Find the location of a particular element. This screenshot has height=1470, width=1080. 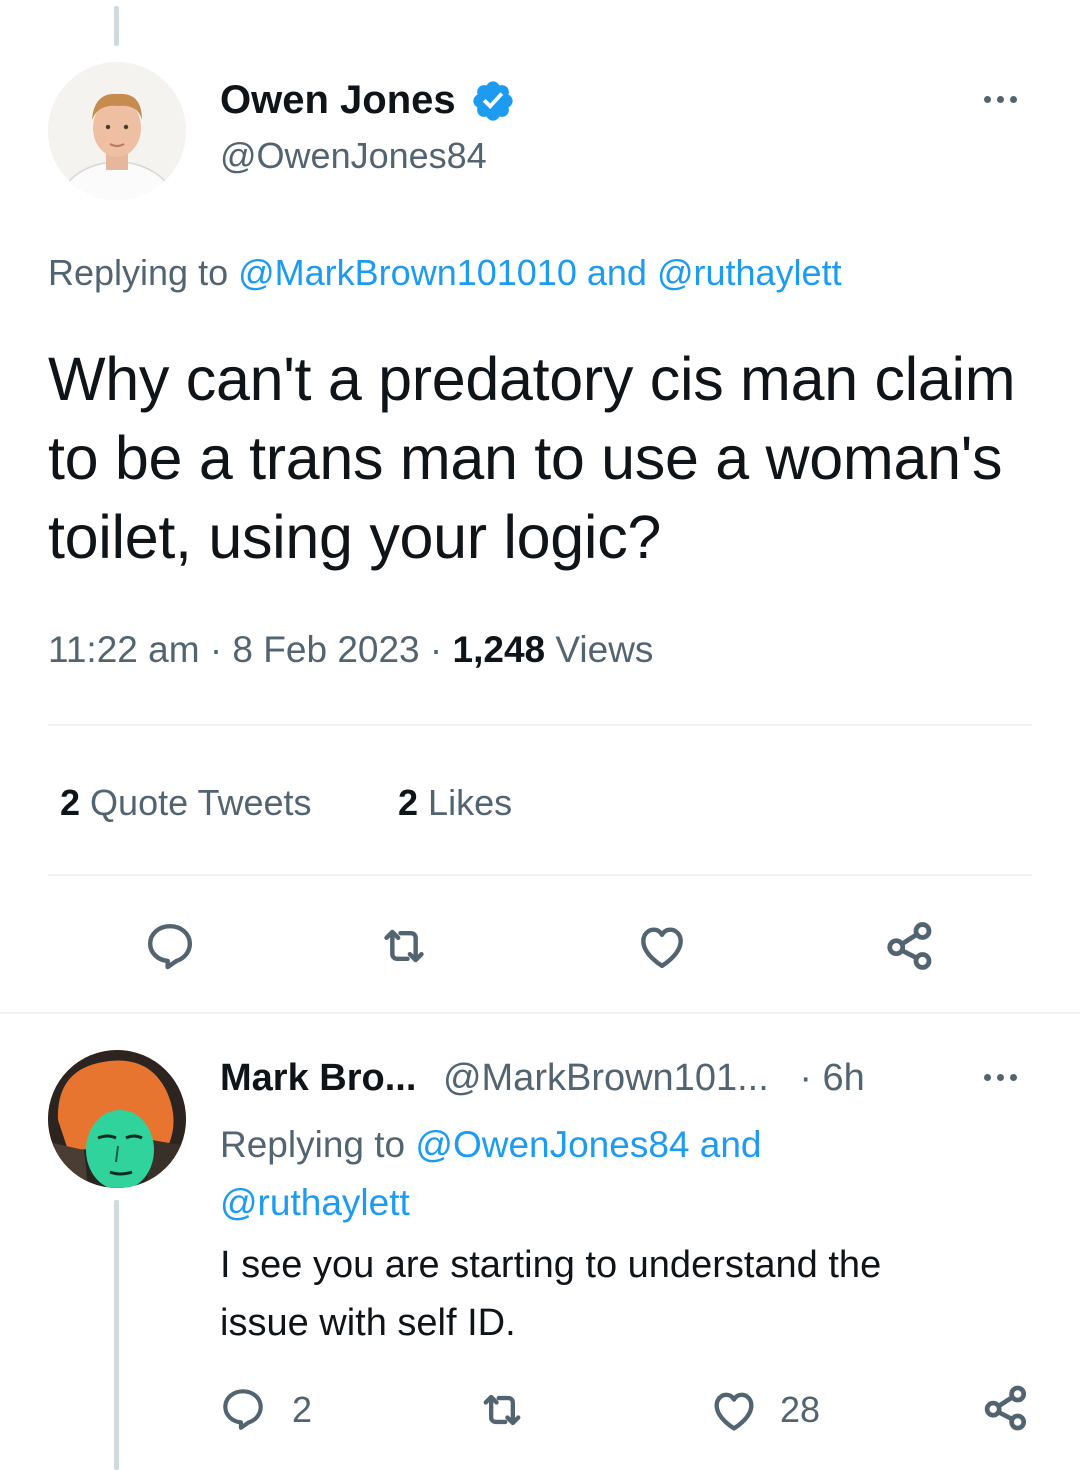

reply-text-line-1: I see you are starting to understand the is located at coordinates (551, 1265).